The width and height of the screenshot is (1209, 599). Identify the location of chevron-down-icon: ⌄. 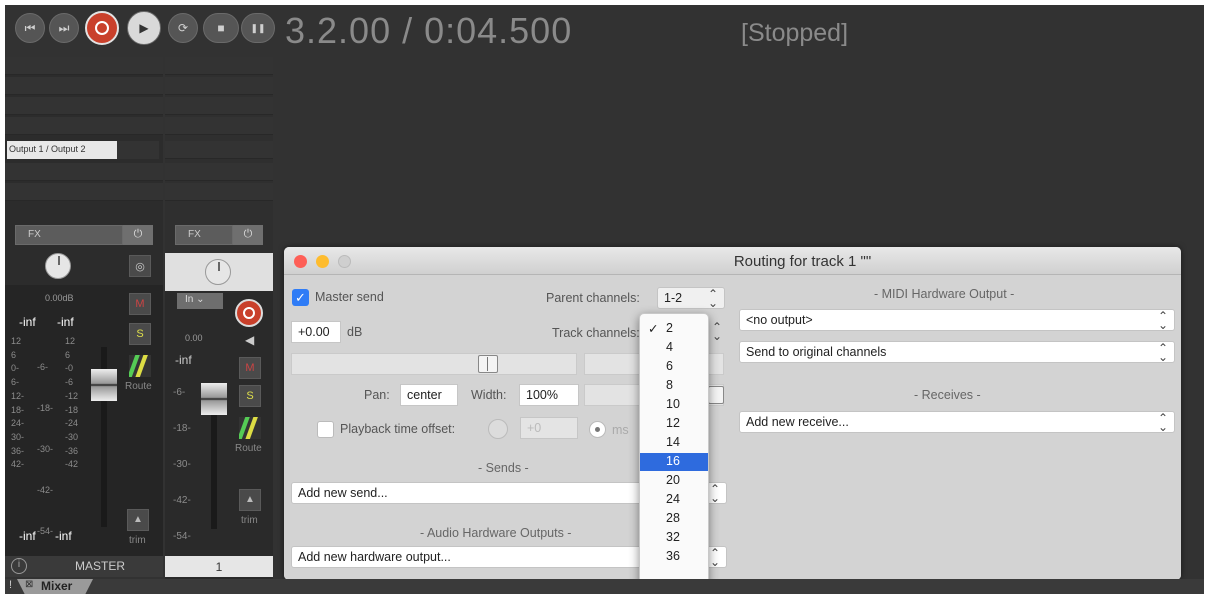
(200, 299).